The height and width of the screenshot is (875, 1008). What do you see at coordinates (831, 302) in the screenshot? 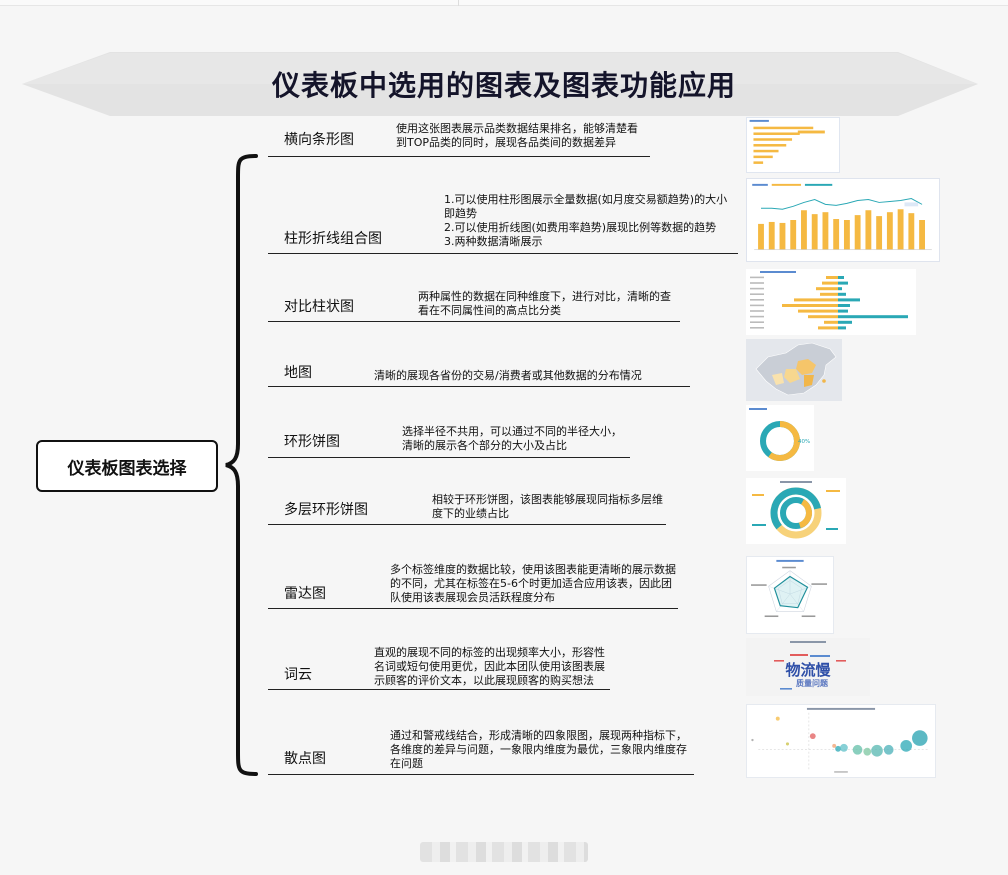
I see `comparison-bar-thumbnail` at bounding box center [831, 302].